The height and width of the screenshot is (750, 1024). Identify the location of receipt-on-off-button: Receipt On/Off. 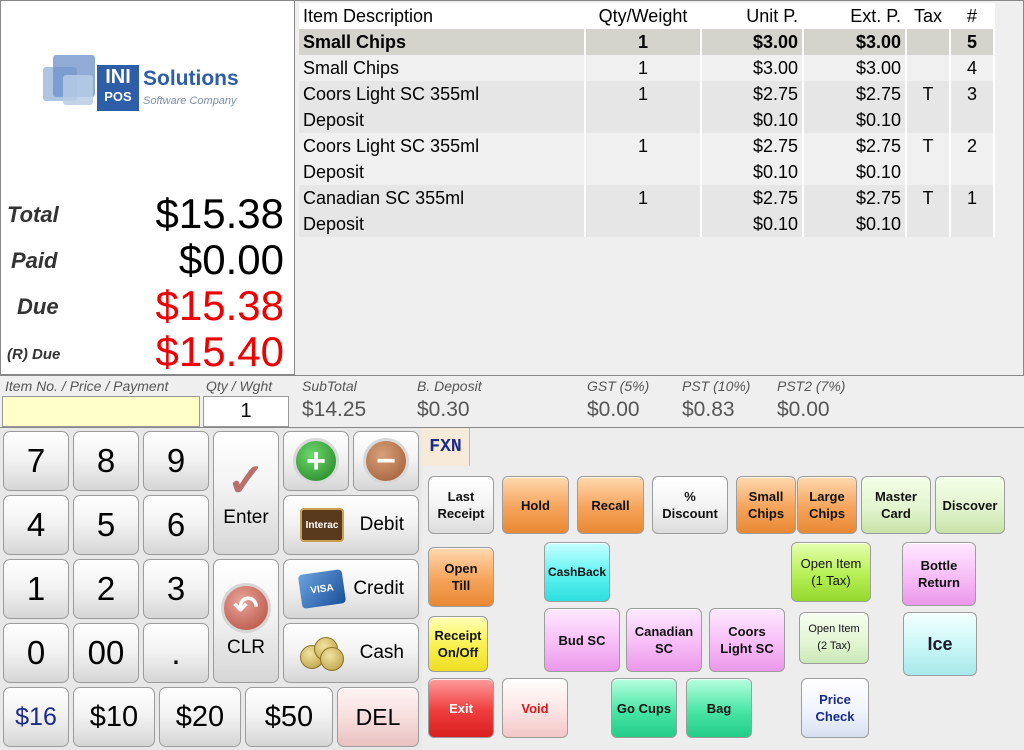
(458, 644).